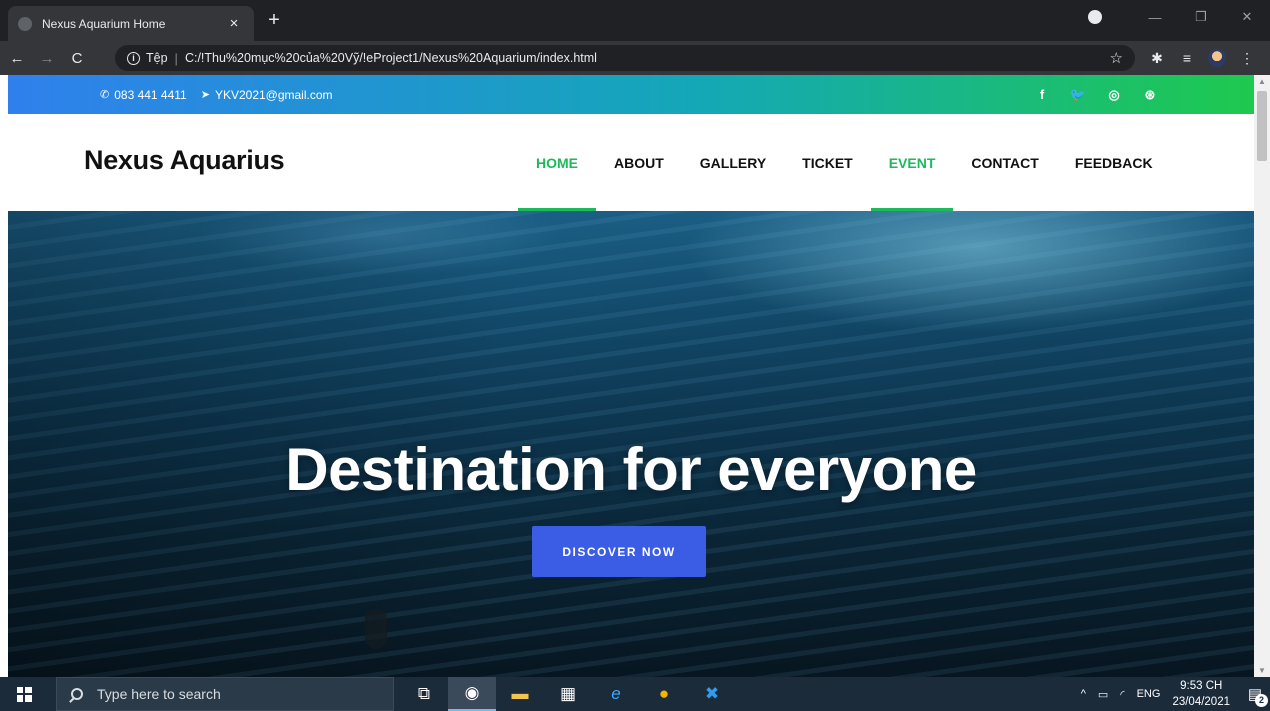 The width and height of the screenshot is (1270, 711). I want to click on phone-number: 083 441 4411, so click(150, 94).